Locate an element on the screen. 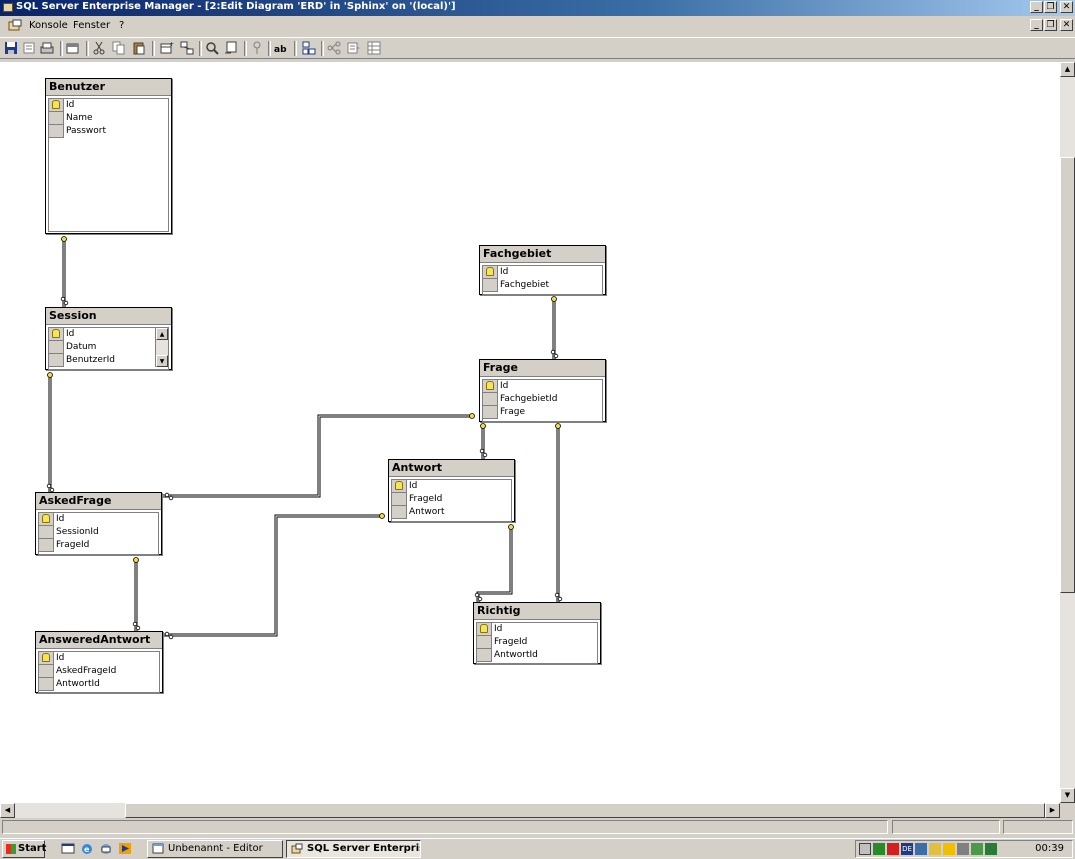 The image size is (1075, 859). print-icon is located at coordinates (47, 48).